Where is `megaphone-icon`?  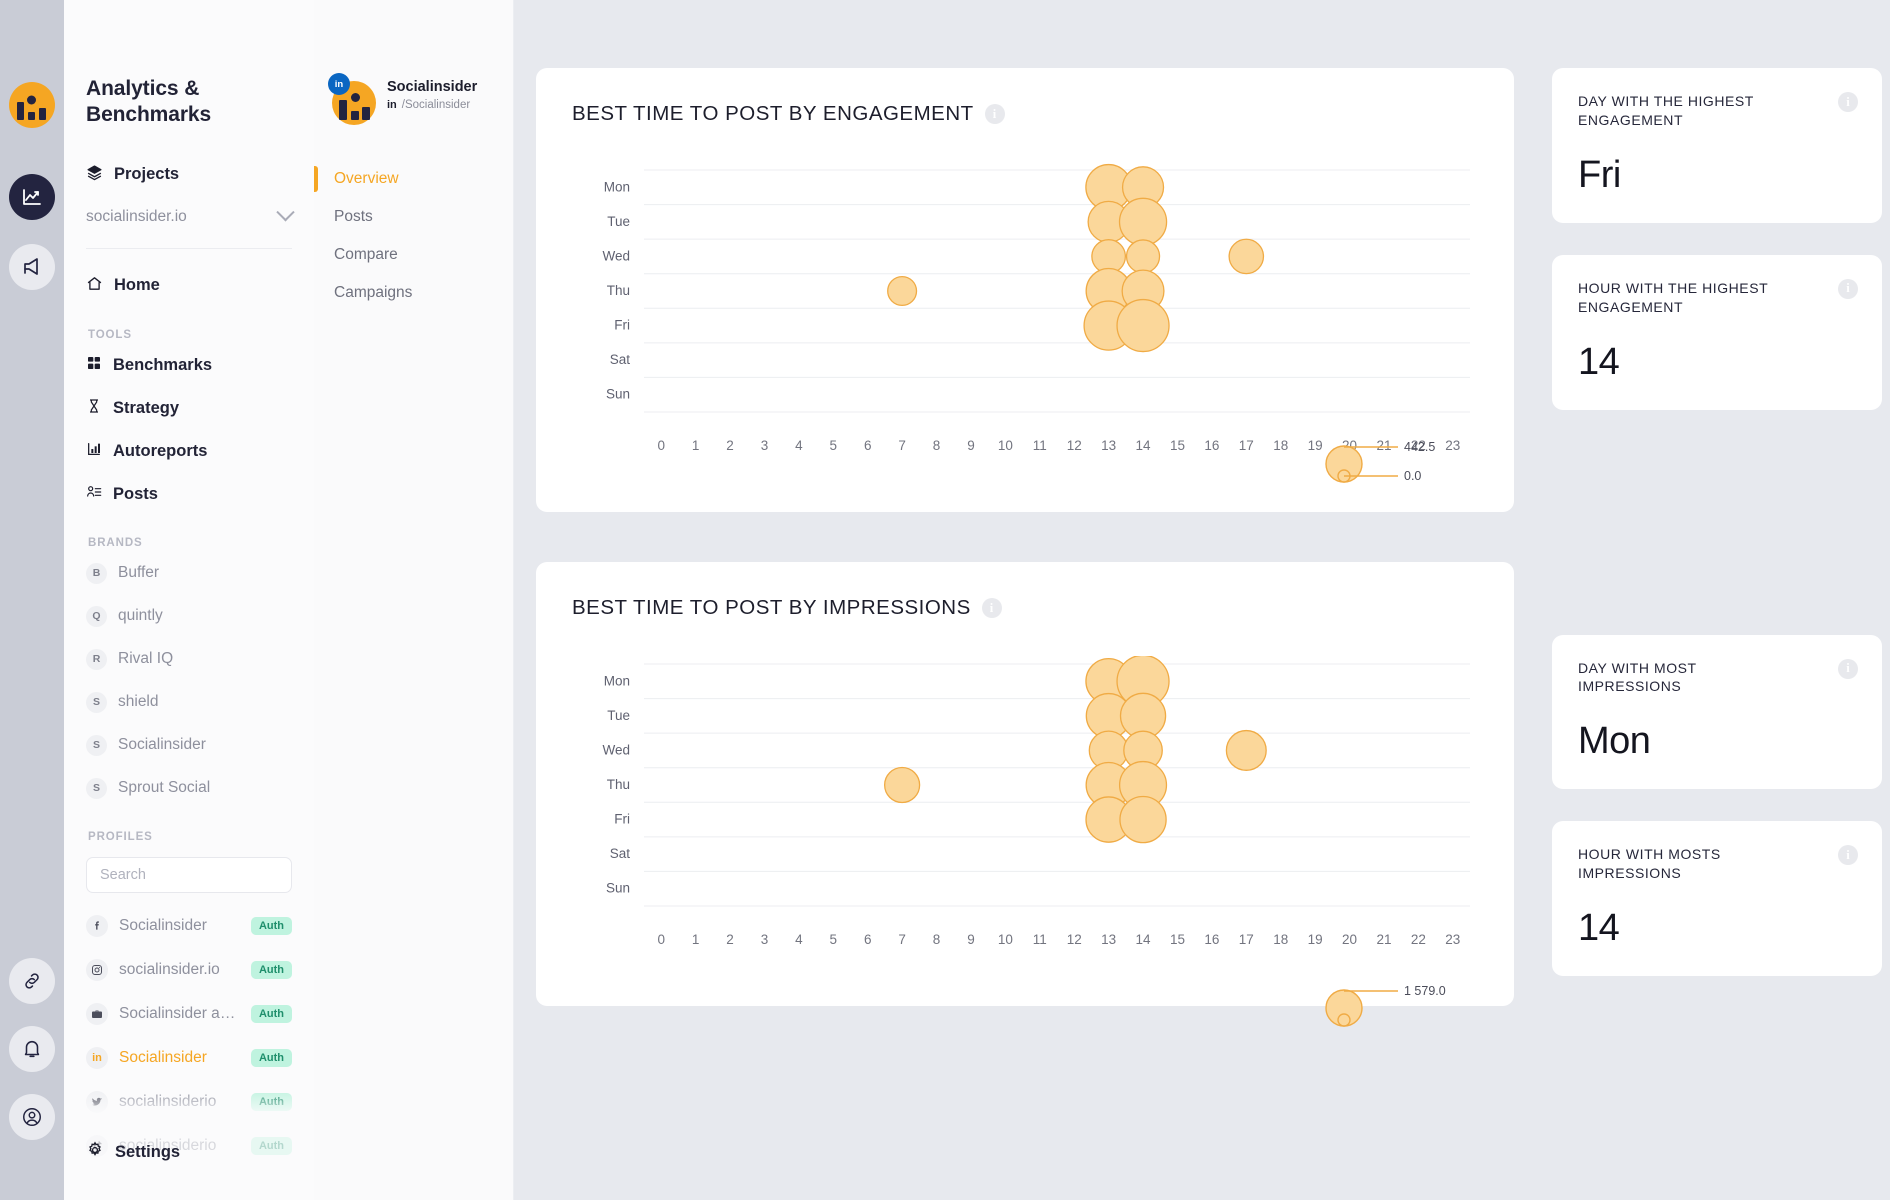 megaphone-icon is located at coordinates (32, 267).